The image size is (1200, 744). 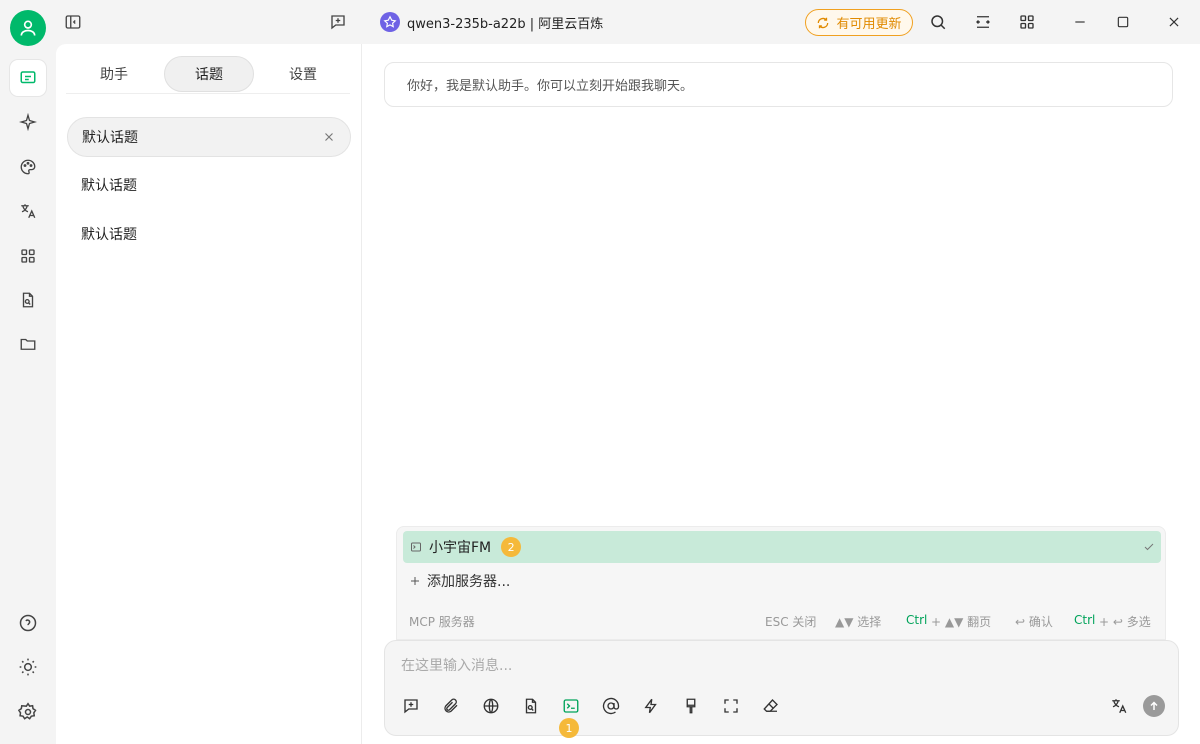 I want to click on paint-tool, so click(x=691, y=706).